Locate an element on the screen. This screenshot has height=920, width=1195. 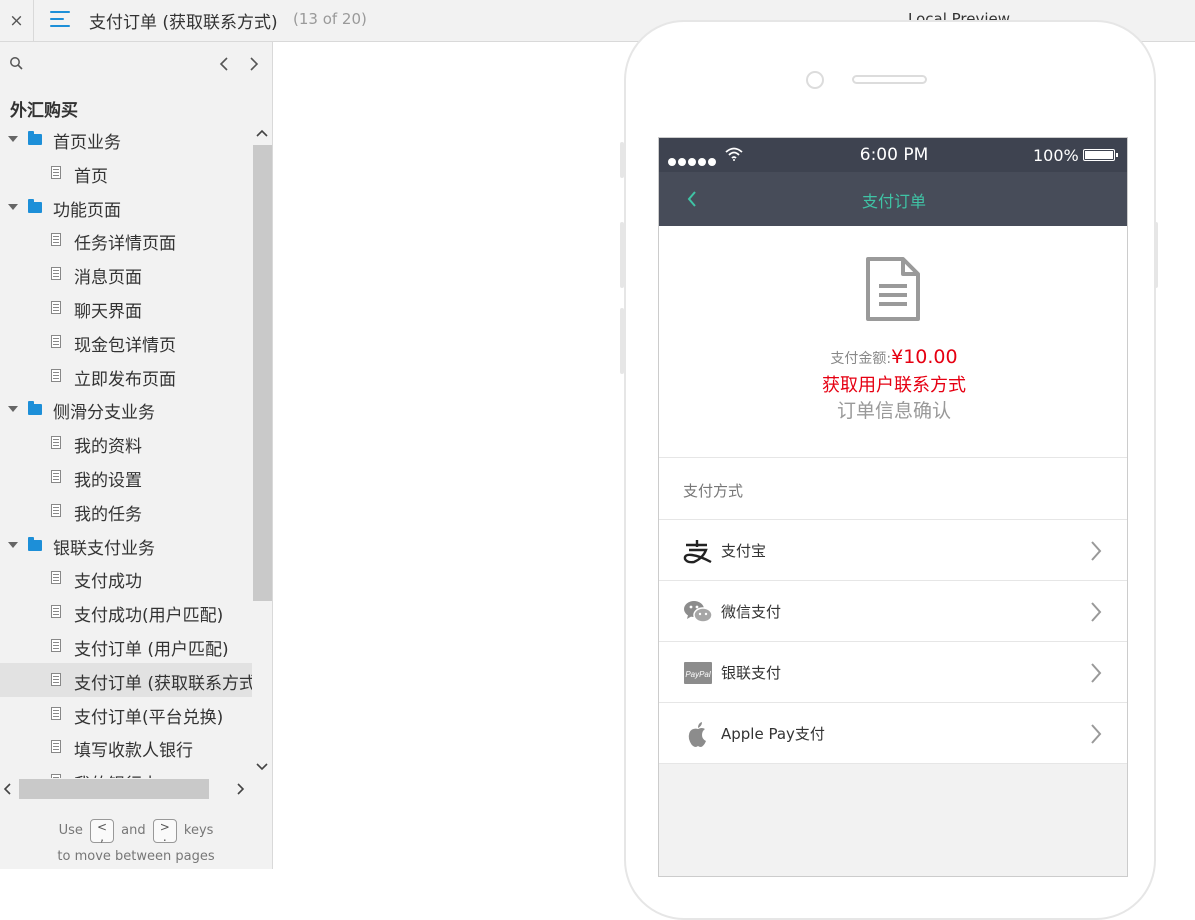
tree-page-label: 首页 is located at coordinates (91, 177).